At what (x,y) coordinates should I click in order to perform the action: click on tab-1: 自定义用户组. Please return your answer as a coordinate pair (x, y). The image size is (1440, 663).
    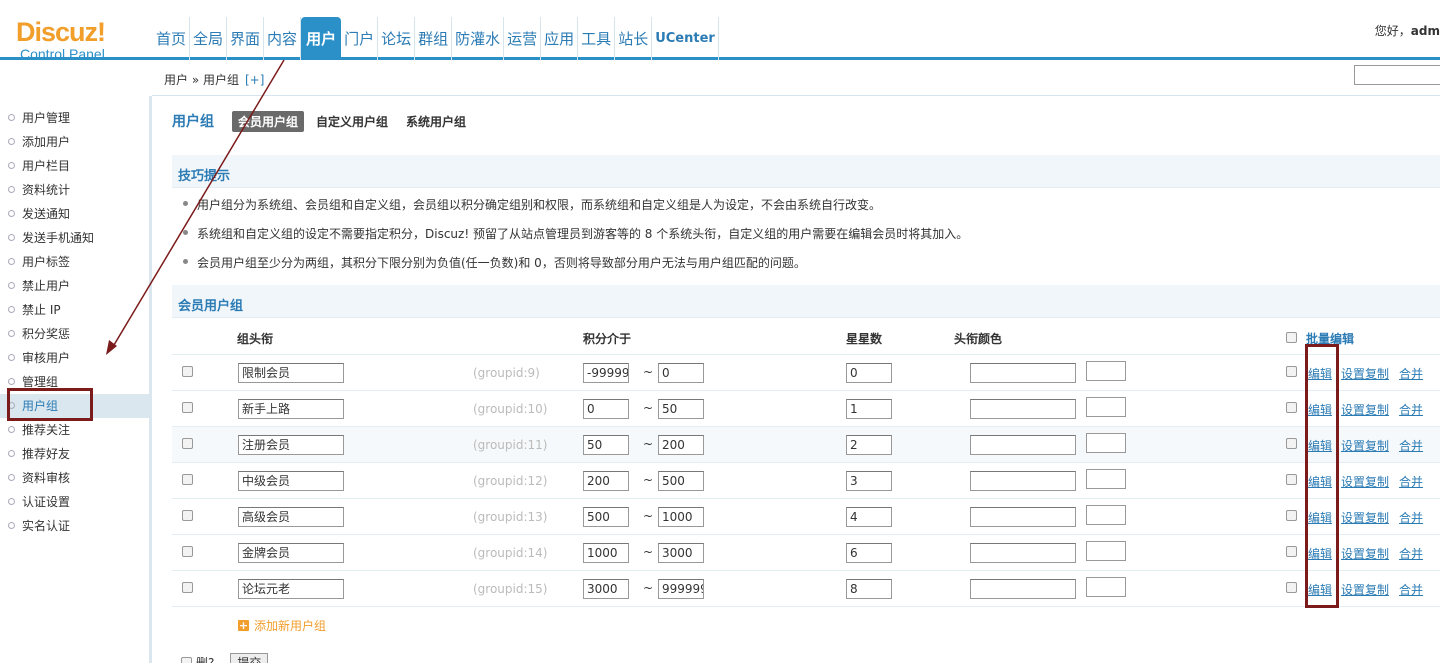
    Looking at the image, I should click on (352, 121).